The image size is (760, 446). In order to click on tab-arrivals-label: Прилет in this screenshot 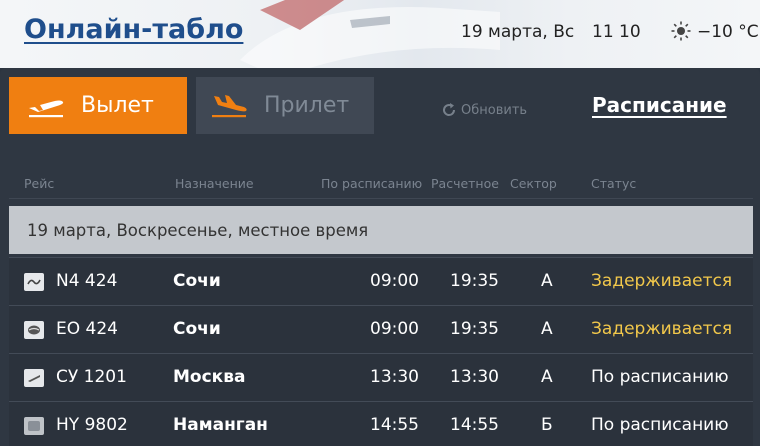, I will do `click(307, 105)`.